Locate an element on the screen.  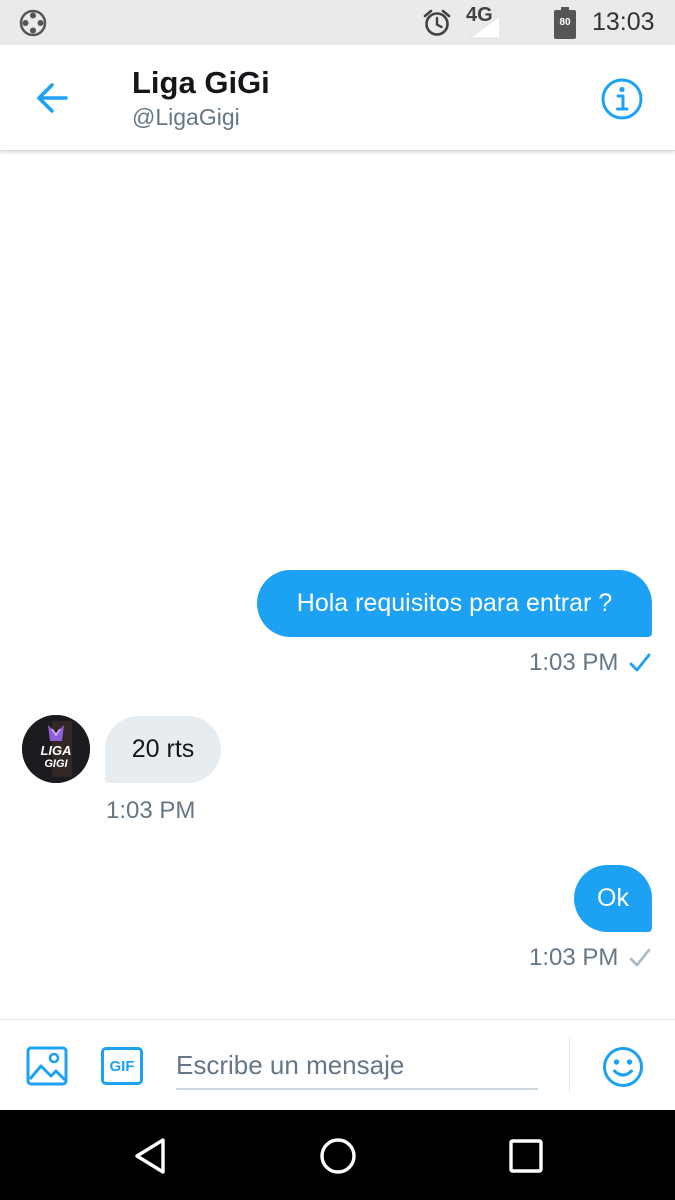
avatar-logo-text: LIGA is located at coordinates (55, 750).